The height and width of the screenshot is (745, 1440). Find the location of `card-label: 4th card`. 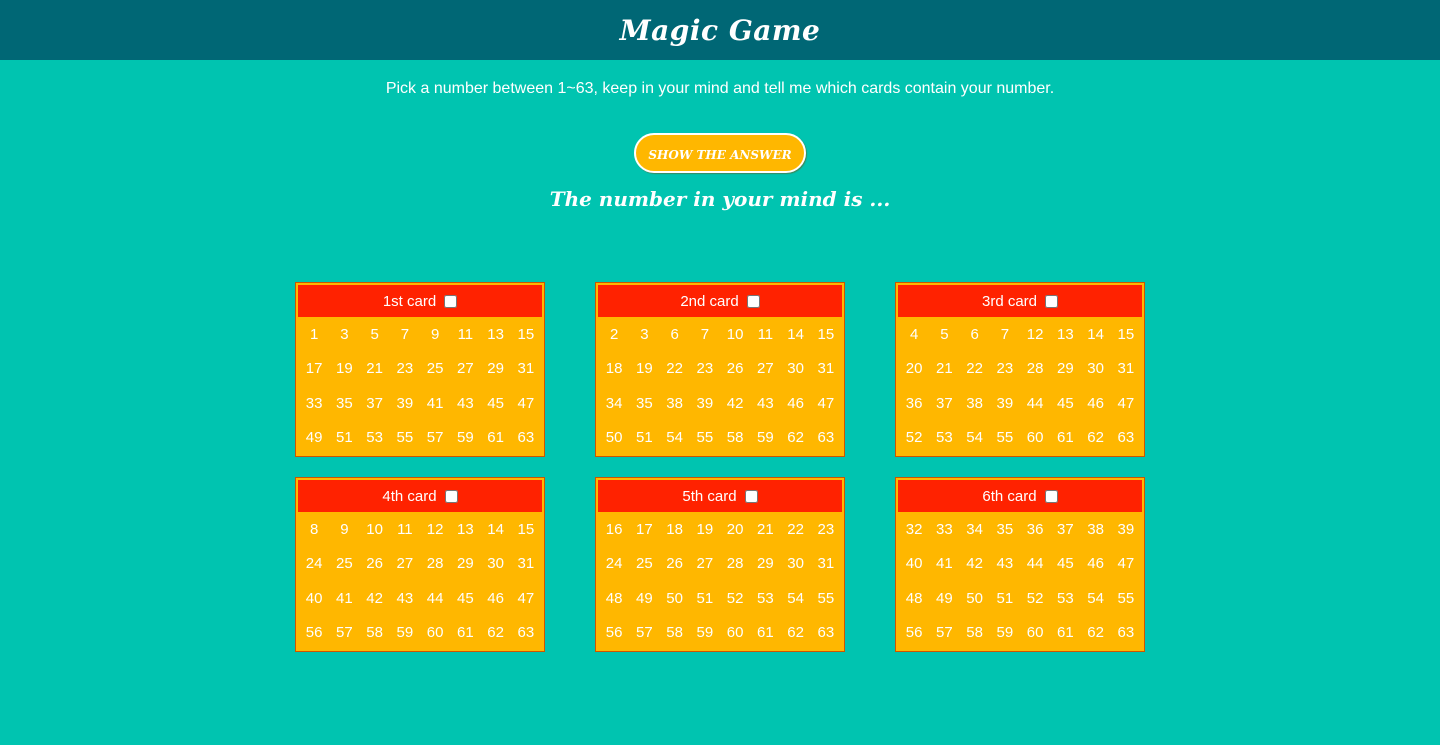

card-label: 4th card is located at coordinates (409, 496).